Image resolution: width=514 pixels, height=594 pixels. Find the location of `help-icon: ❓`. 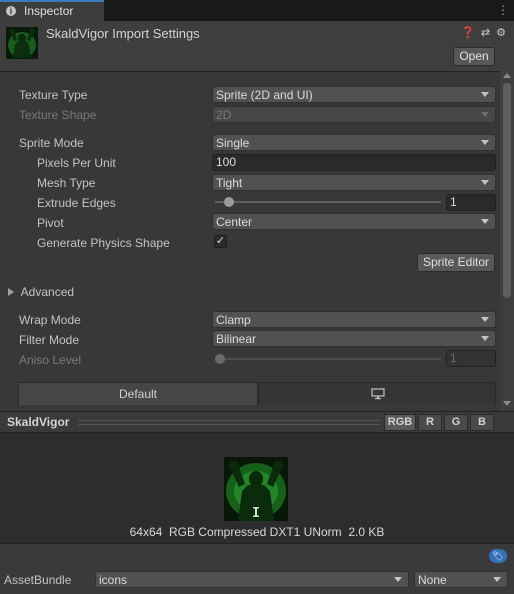

help-icon: ❓ is located at coordinates (468, 33).